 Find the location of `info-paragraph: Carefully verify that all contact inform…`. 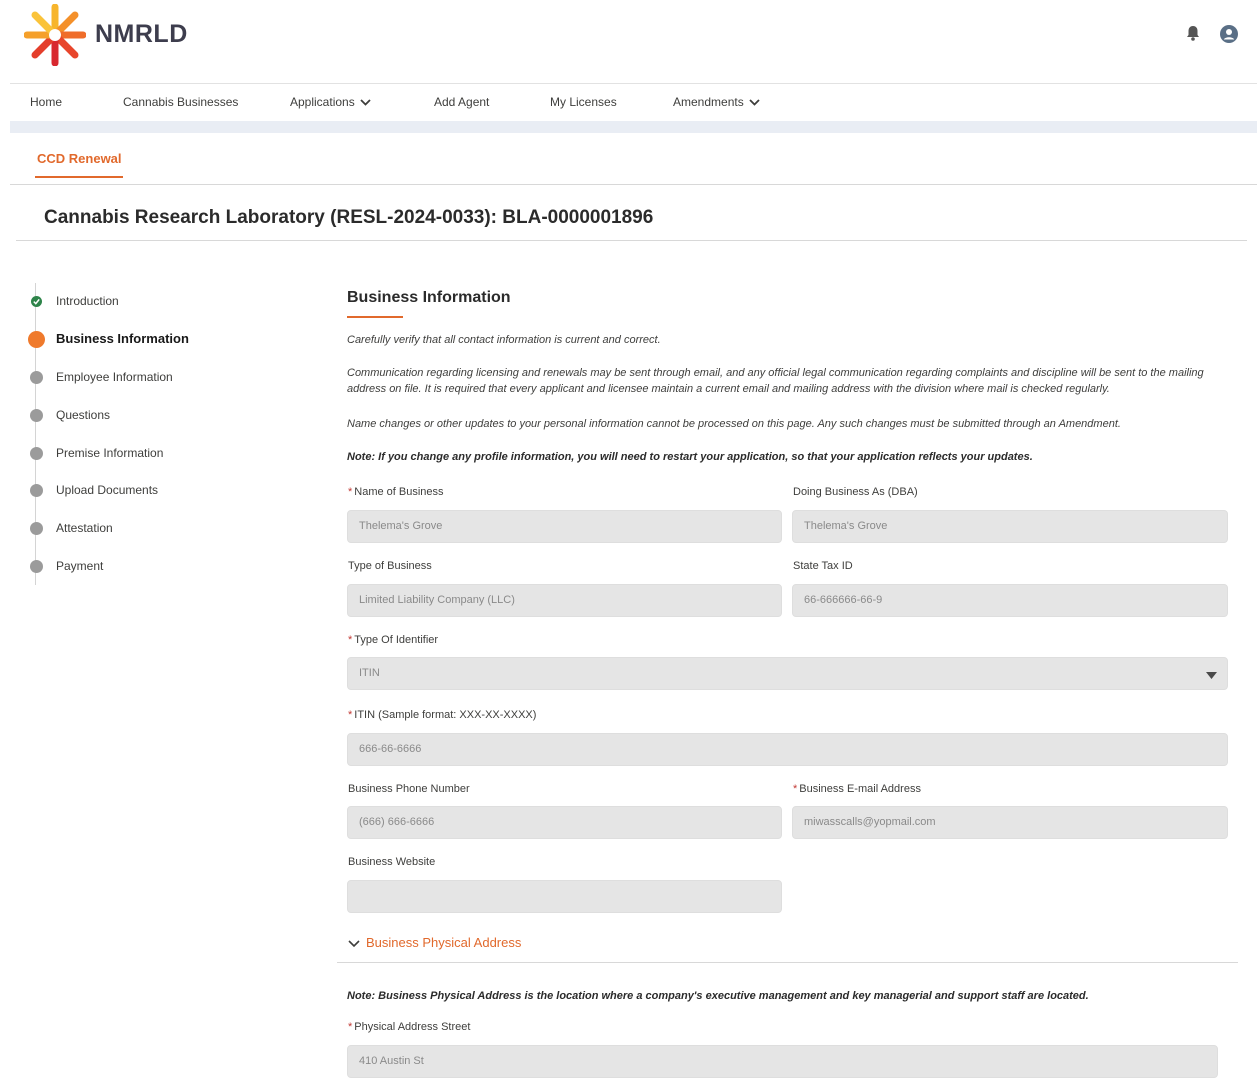

info-paragraph: Carefully verify that all contact inform… is located at coordinates (504, 340).